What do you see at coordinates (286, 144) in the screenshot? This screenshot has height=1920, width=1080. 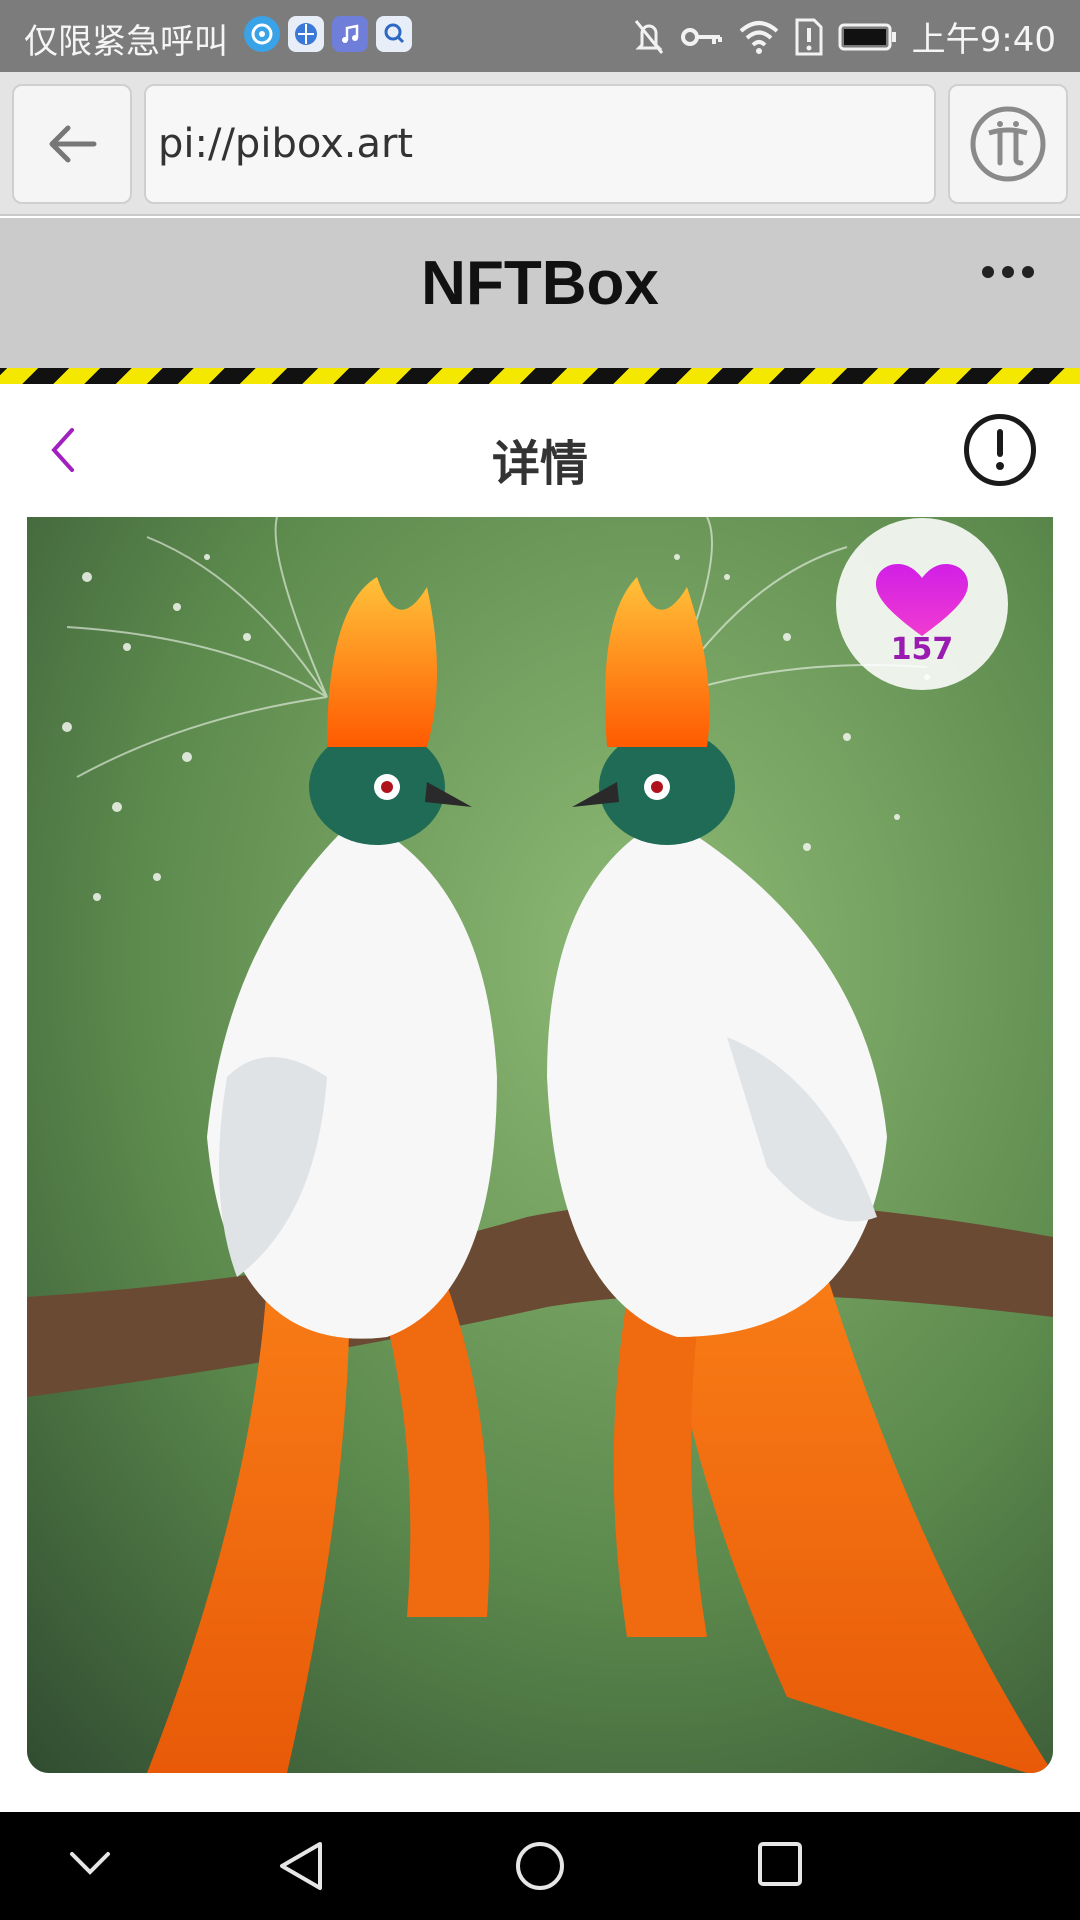 I see `url-text: pi://pibox.art` at bounding box center [286, 144].